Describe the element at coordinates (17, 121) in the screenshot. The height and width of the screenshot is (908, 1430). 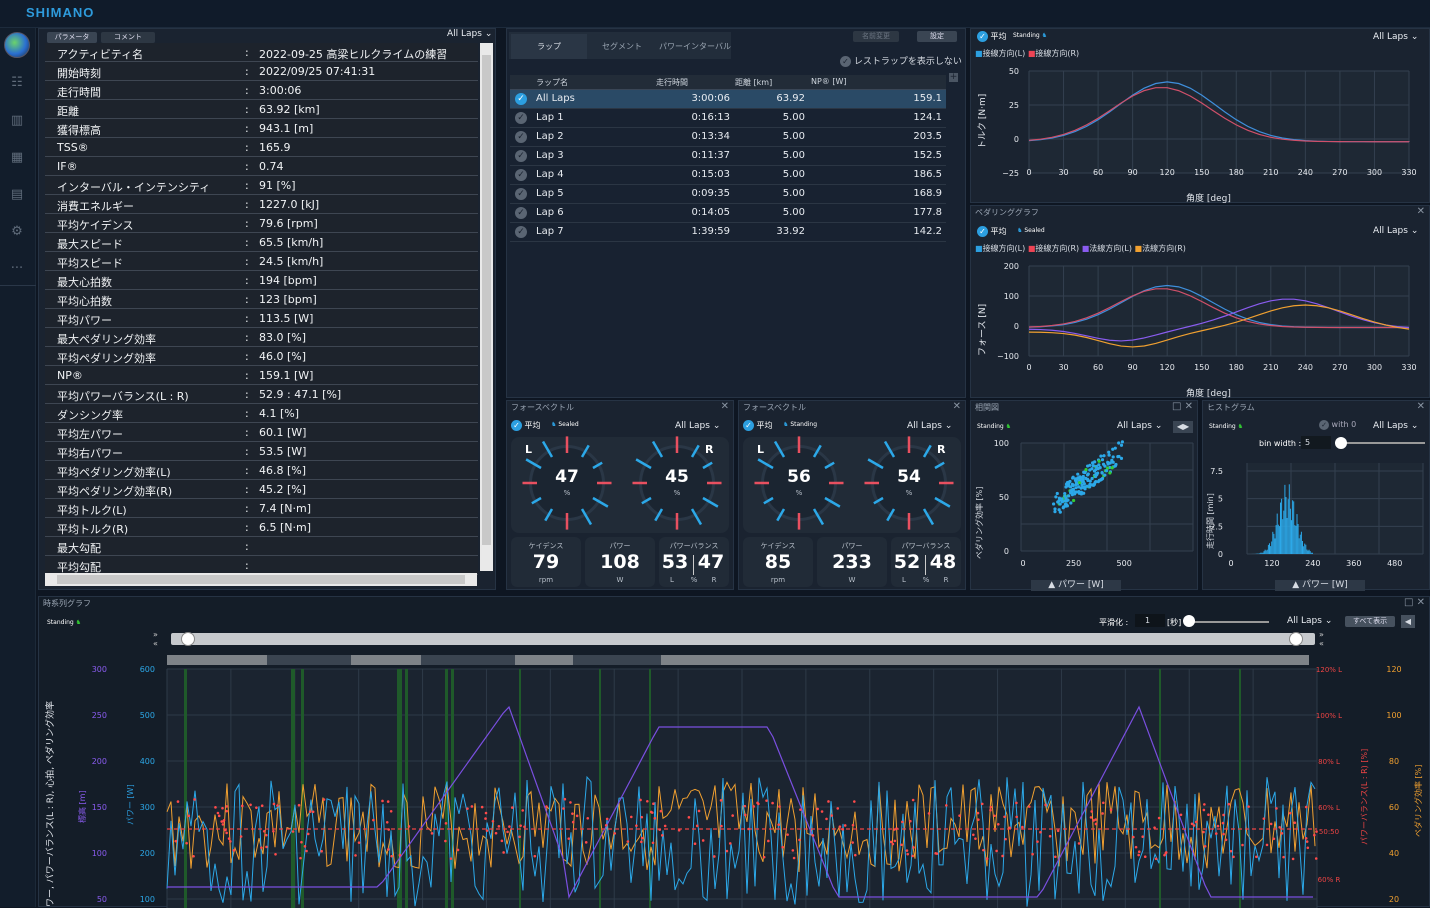
I see `chart-icon: ▥` at that location.